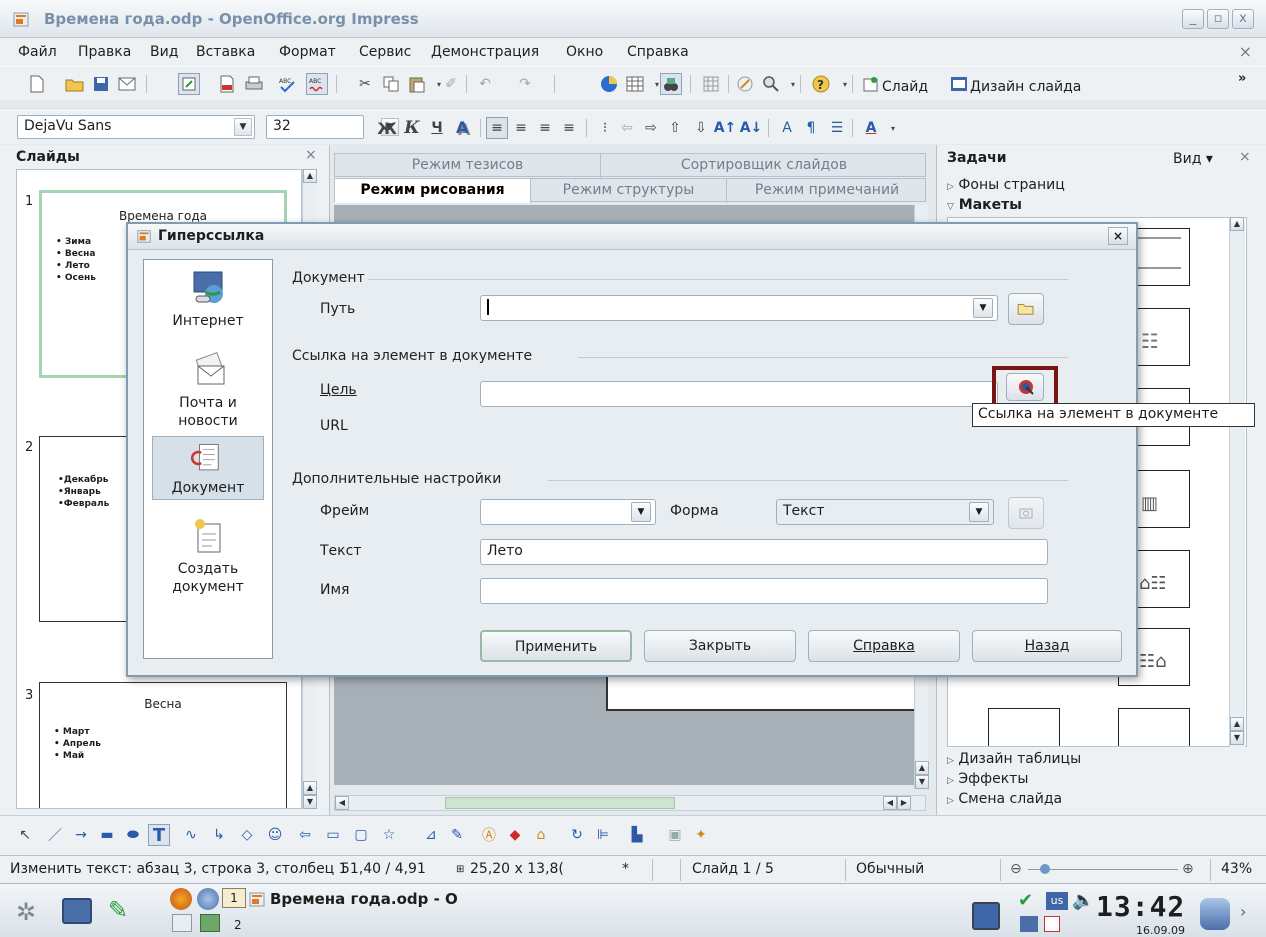 The image size is (1266, 937). What do you see at coordinates (387, 128) in the screenshot?
I see `bold-icon: Ж` at bounding box center [387, 128].